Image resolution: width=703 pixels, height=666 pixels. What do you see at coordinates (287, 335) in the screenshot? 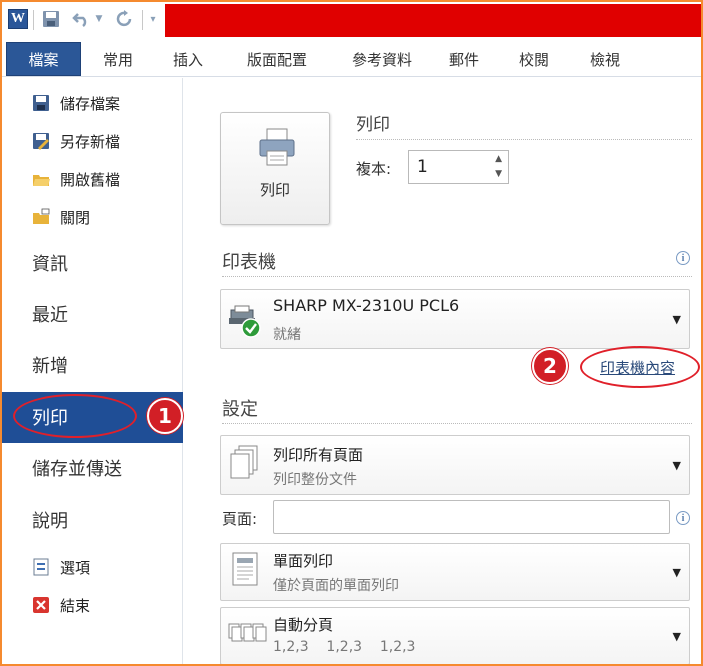
I see `printer-status: 就緒` at bounding box center [287, 335].